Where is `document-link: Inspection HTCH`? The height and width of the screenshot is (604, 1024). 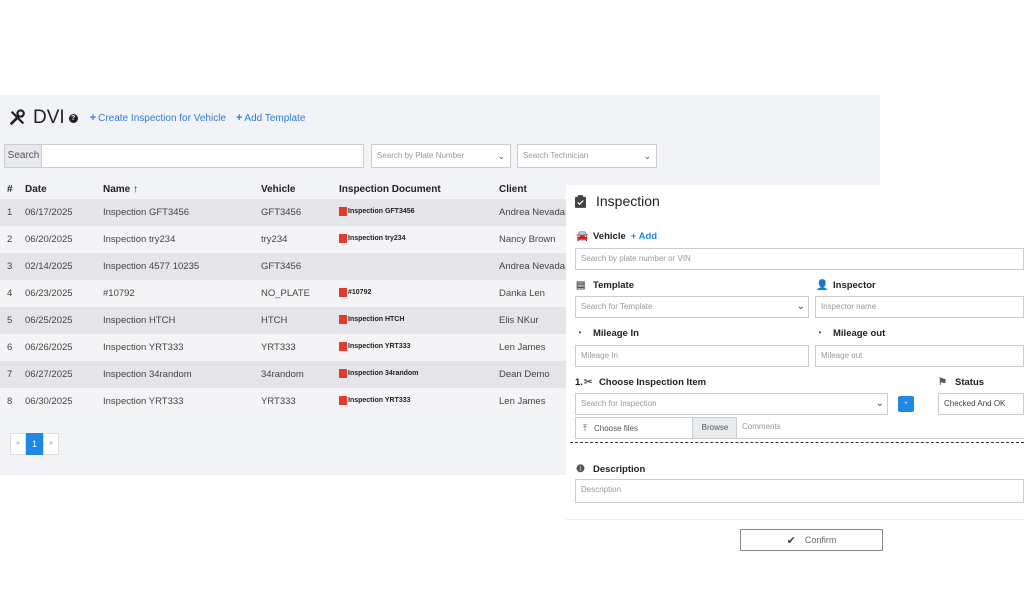
document-link: Inspection HTCH is located at coordinates (371, 319).